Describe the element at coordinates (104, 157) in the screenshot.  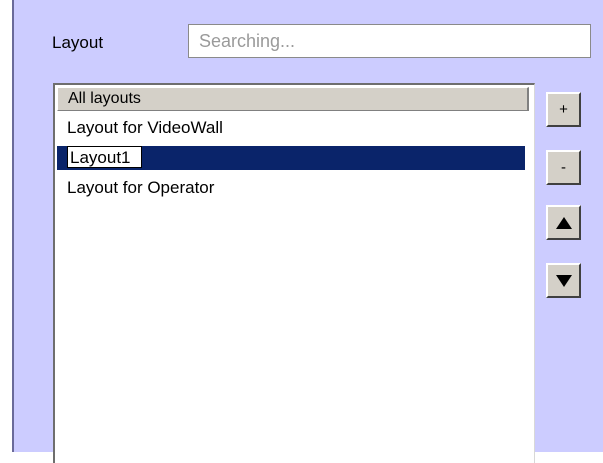
I see `rename-input: Layout1` at that location.